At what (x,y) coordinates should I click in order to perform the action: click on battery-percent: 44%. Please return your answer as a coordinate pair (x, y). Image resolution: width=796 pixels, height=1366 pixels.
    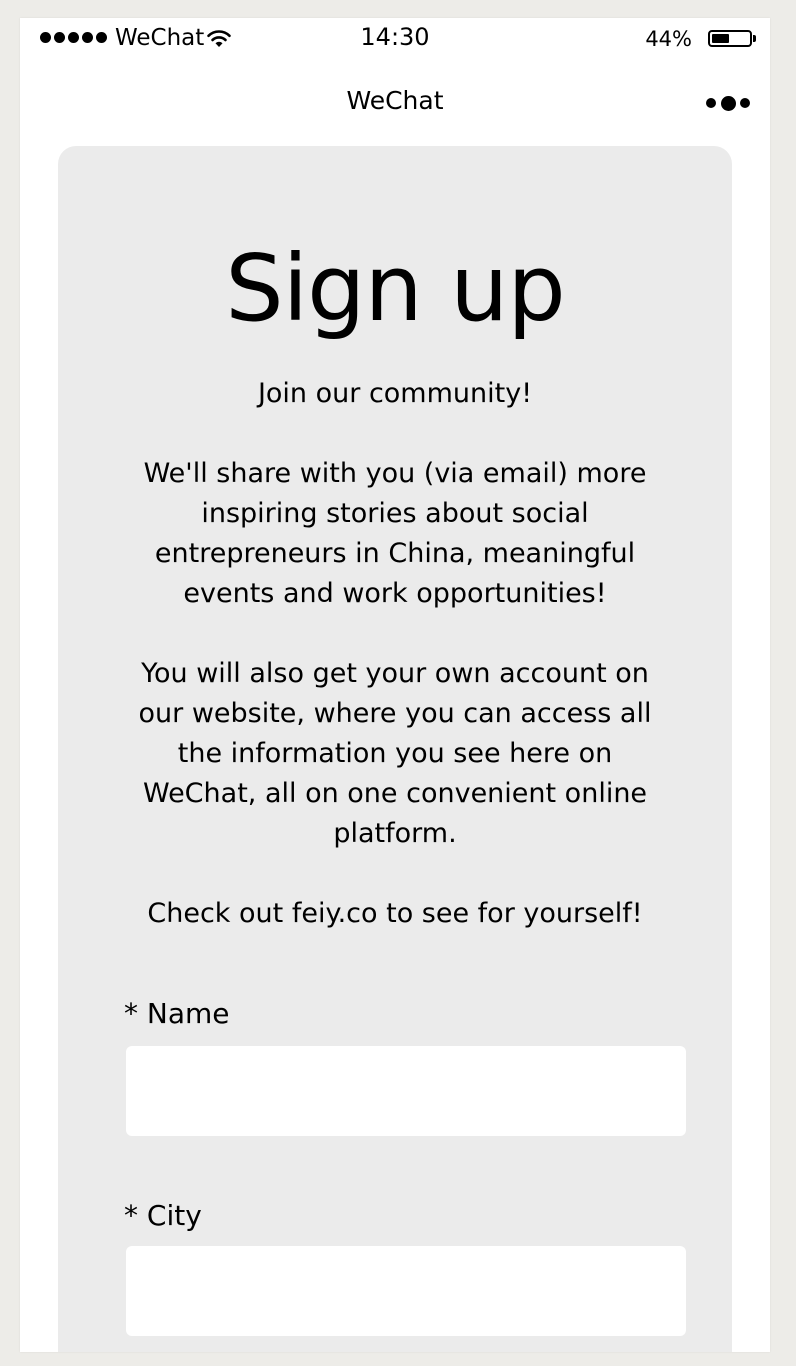
    Looking at the image, I should click on (668, 39).